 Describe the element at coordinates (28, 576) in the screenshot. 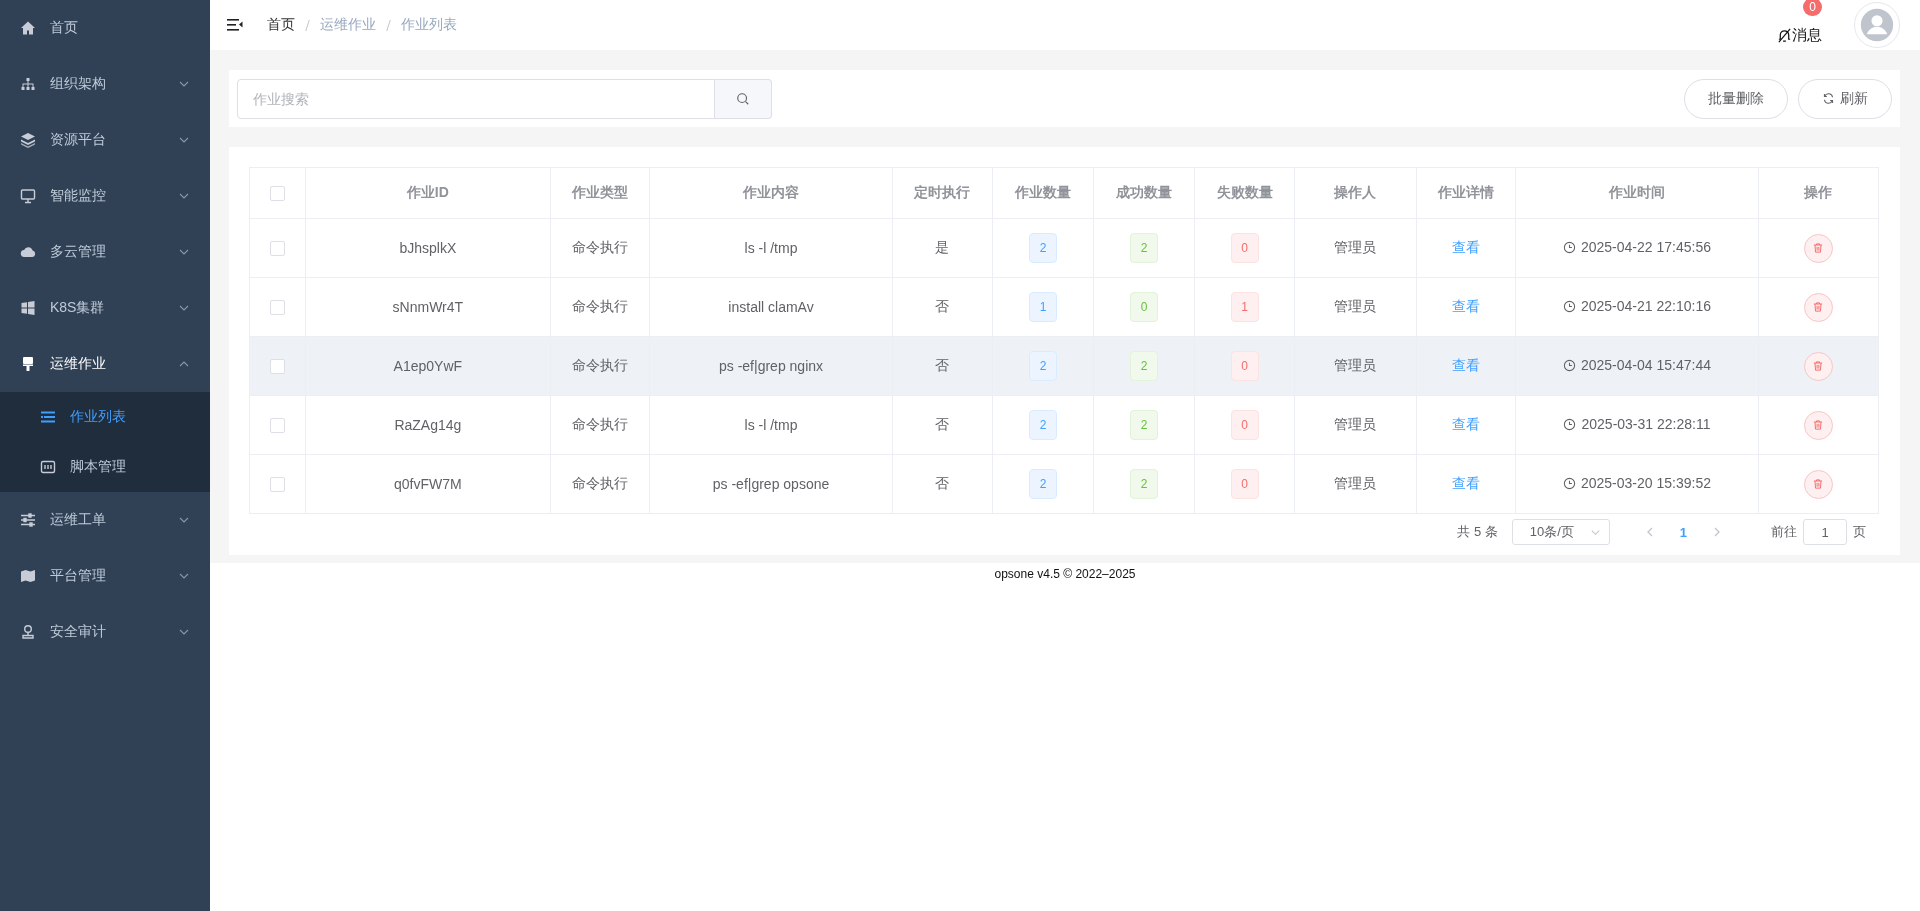

I see `map-icon` at that location.